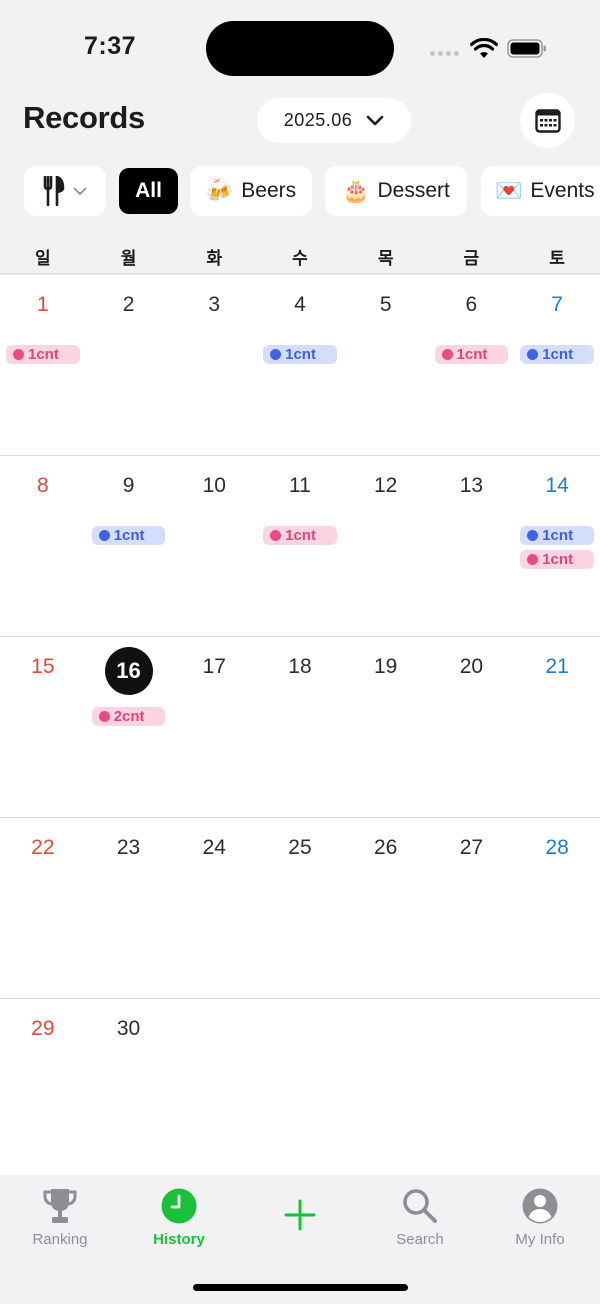 The width and height of the screenshot is (600, 1304). I want to click on weekday-label: 월, so click(128, 258).